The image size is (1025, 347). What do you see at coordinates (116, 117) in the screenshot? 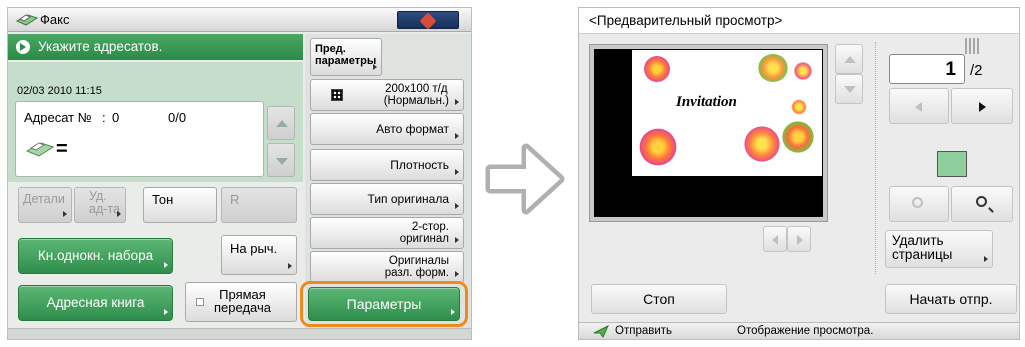
I see `recipient-number: 0` at bounding box center [116, 117].